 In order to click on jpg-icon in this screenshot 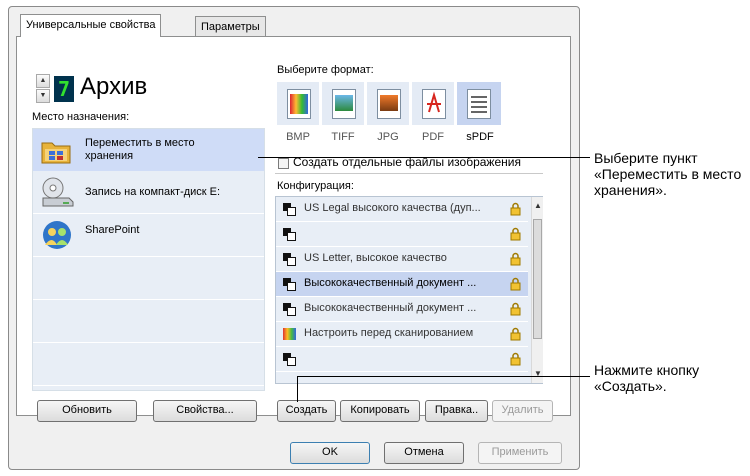, I will do `click(389, 104)`.